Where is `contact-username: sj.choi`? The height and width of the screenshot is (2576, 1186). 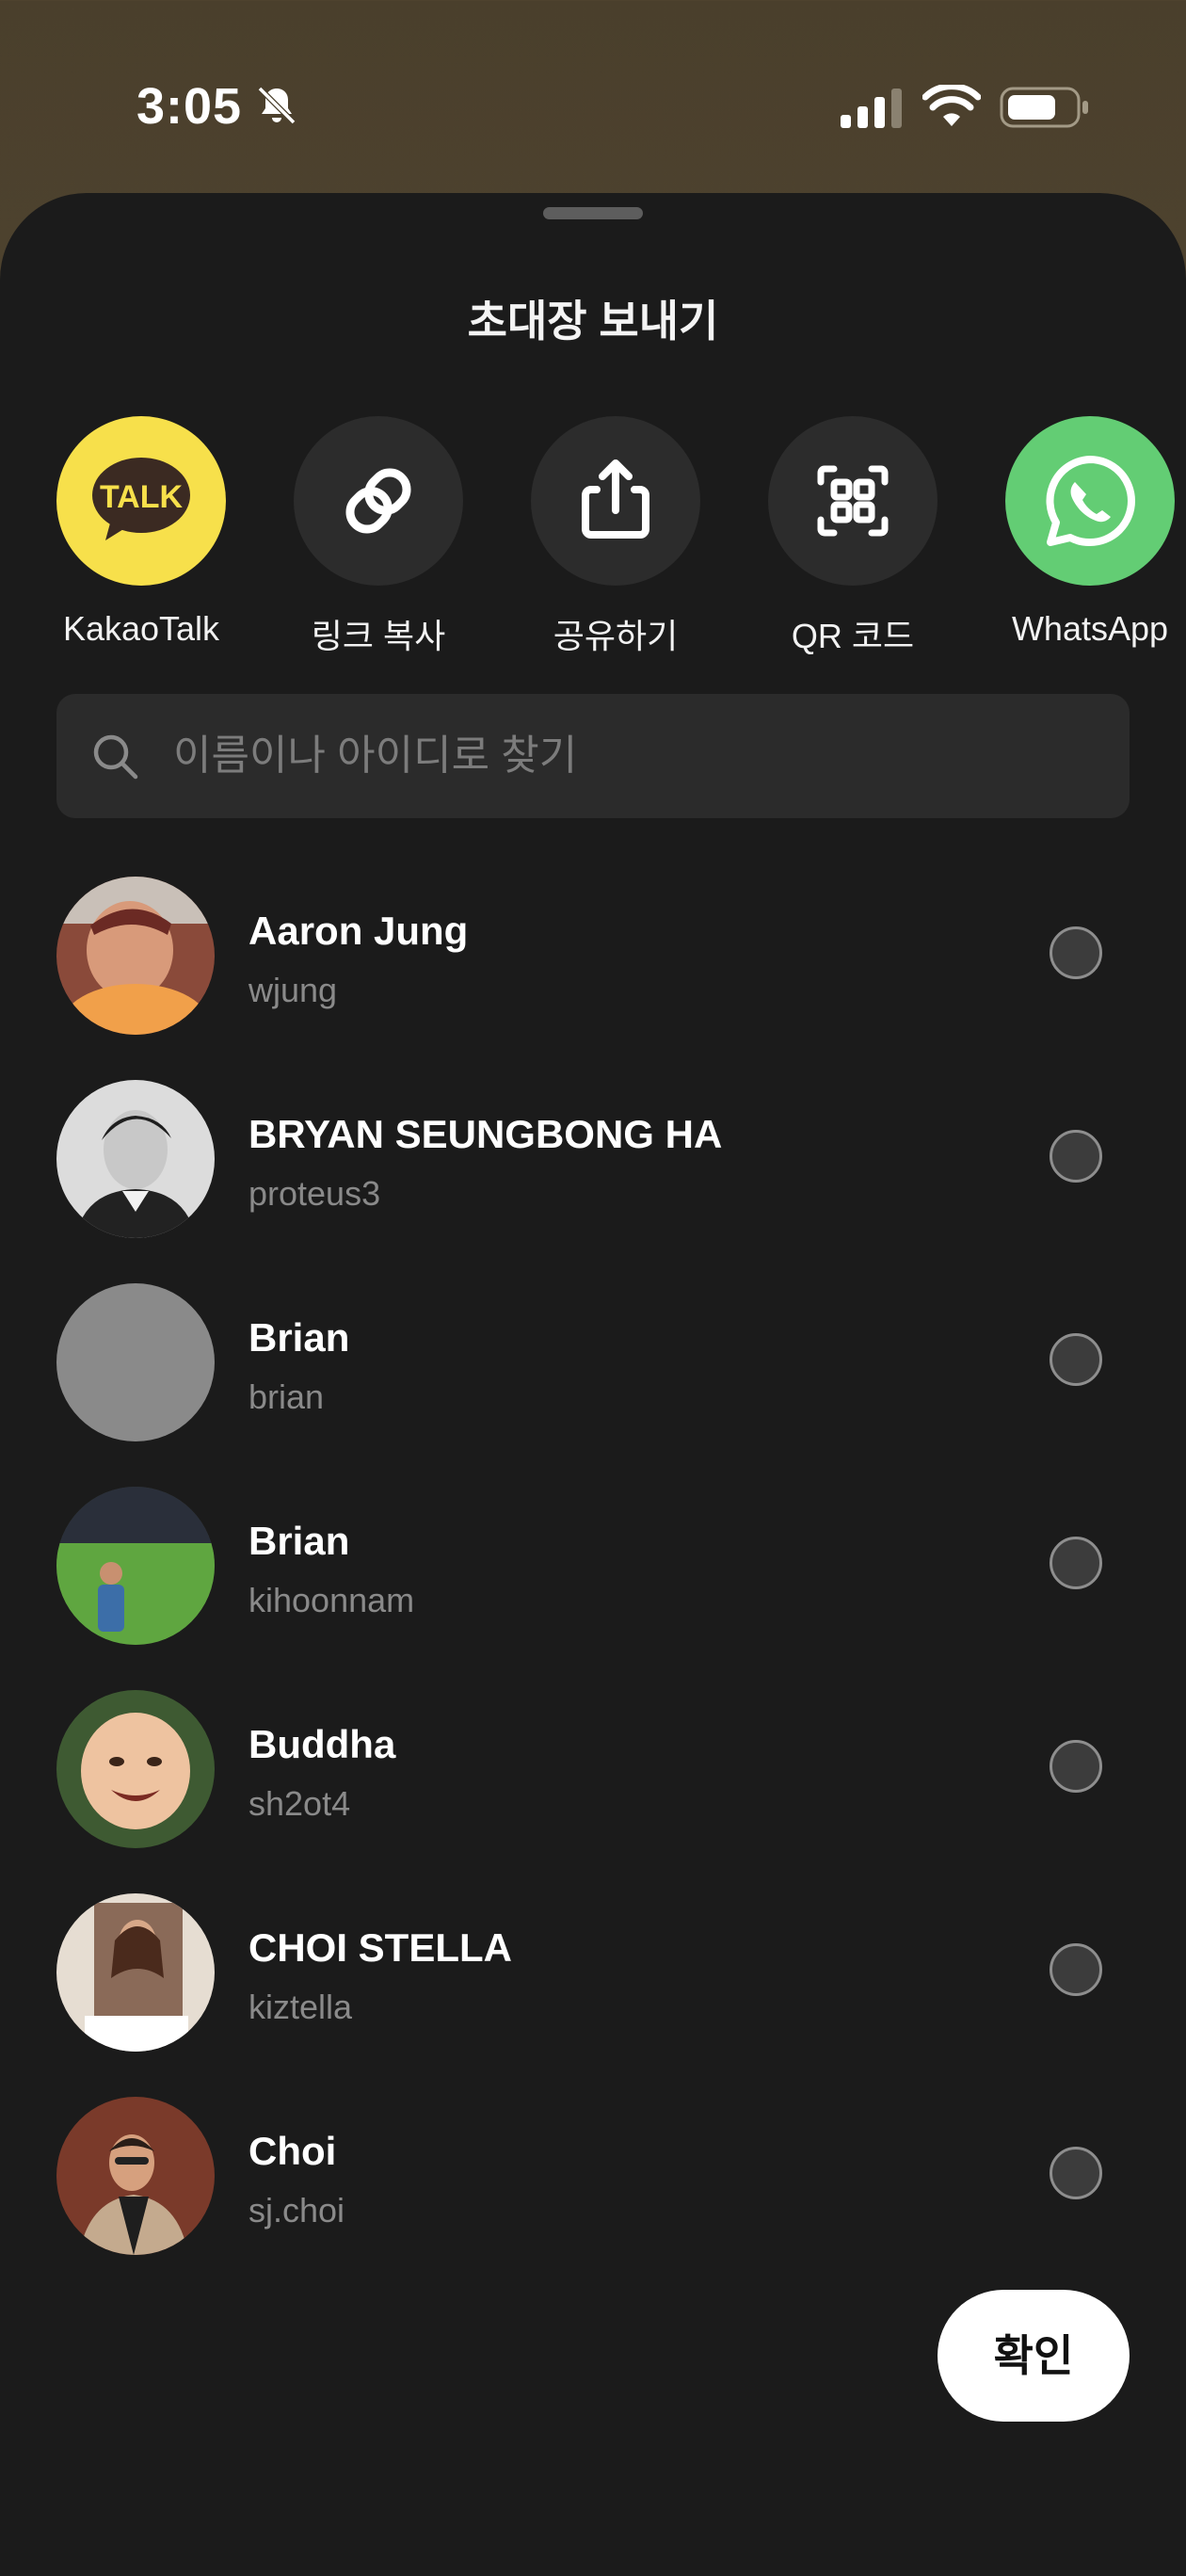 contact-username: sj.choi is located at coordinates (296, 2210).